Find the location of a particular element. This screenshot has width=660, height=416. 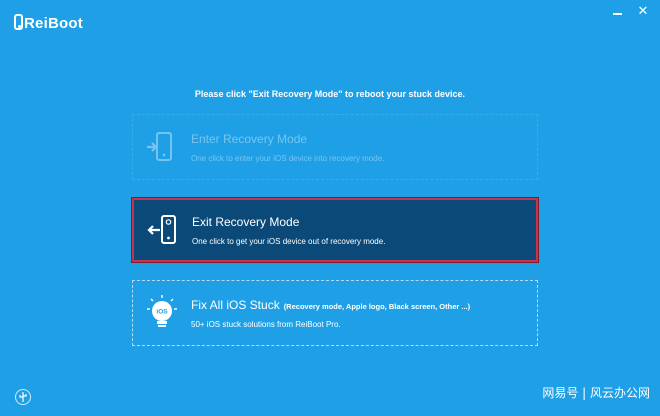

app-logo: ReiBoot is located at coordinates (48, 23).